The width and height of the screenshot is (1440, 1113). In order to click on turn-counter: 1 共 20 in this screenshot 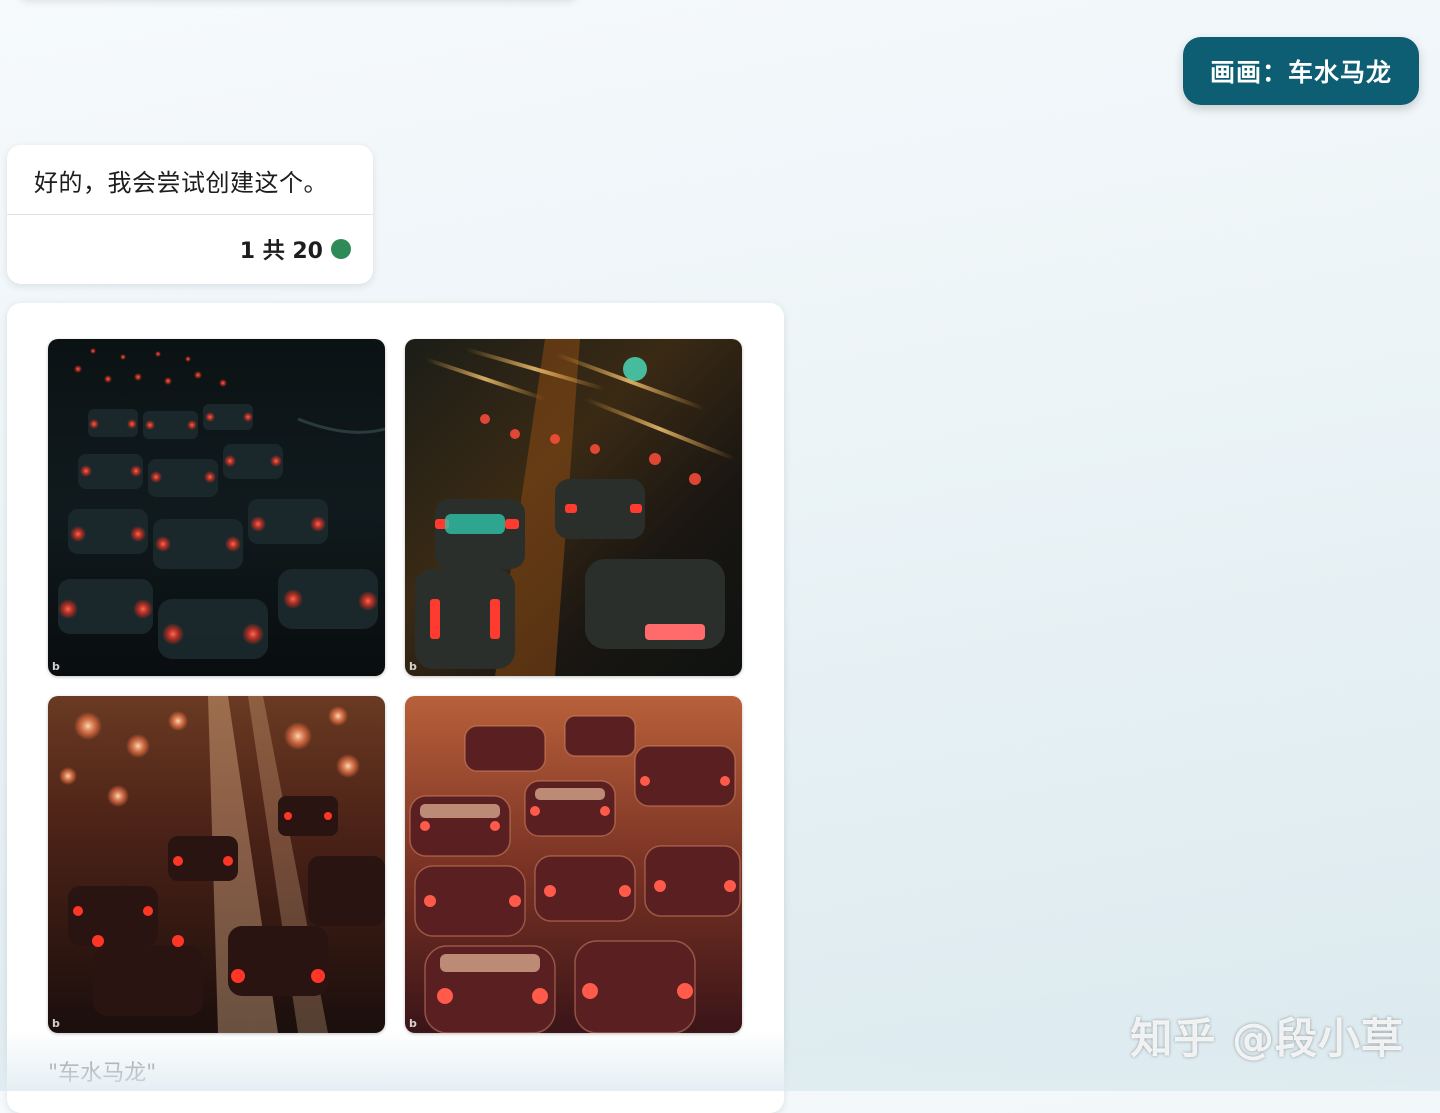, I will do `click(295, 249)`.